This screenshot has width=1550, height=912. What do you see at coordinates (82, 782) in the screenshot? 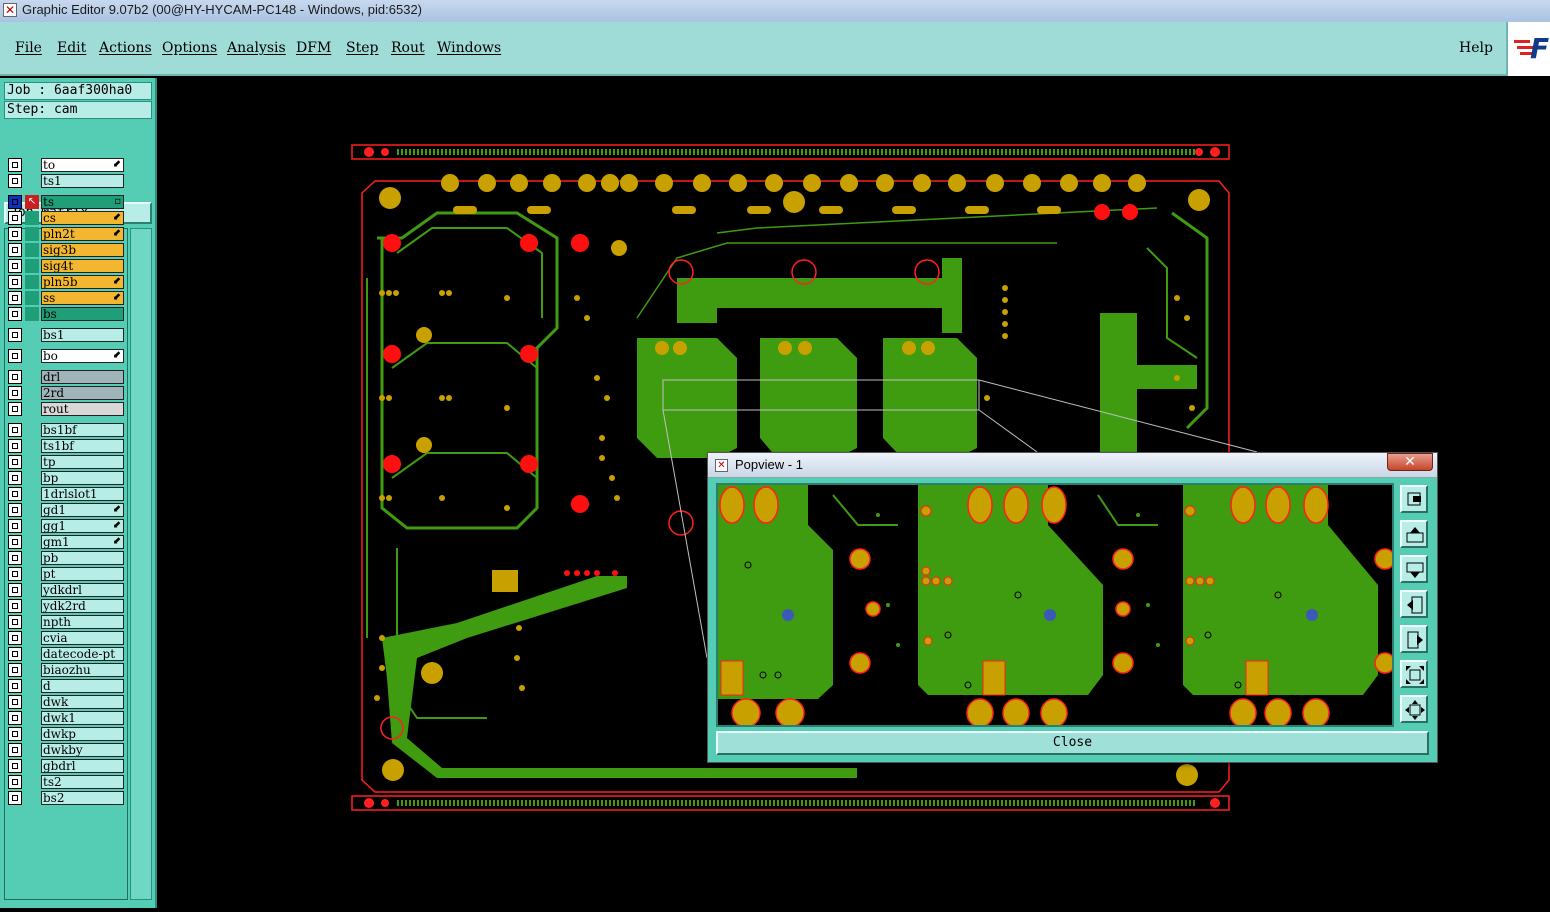
I see `layer-name: ts2` at bounding box center [82, 782].